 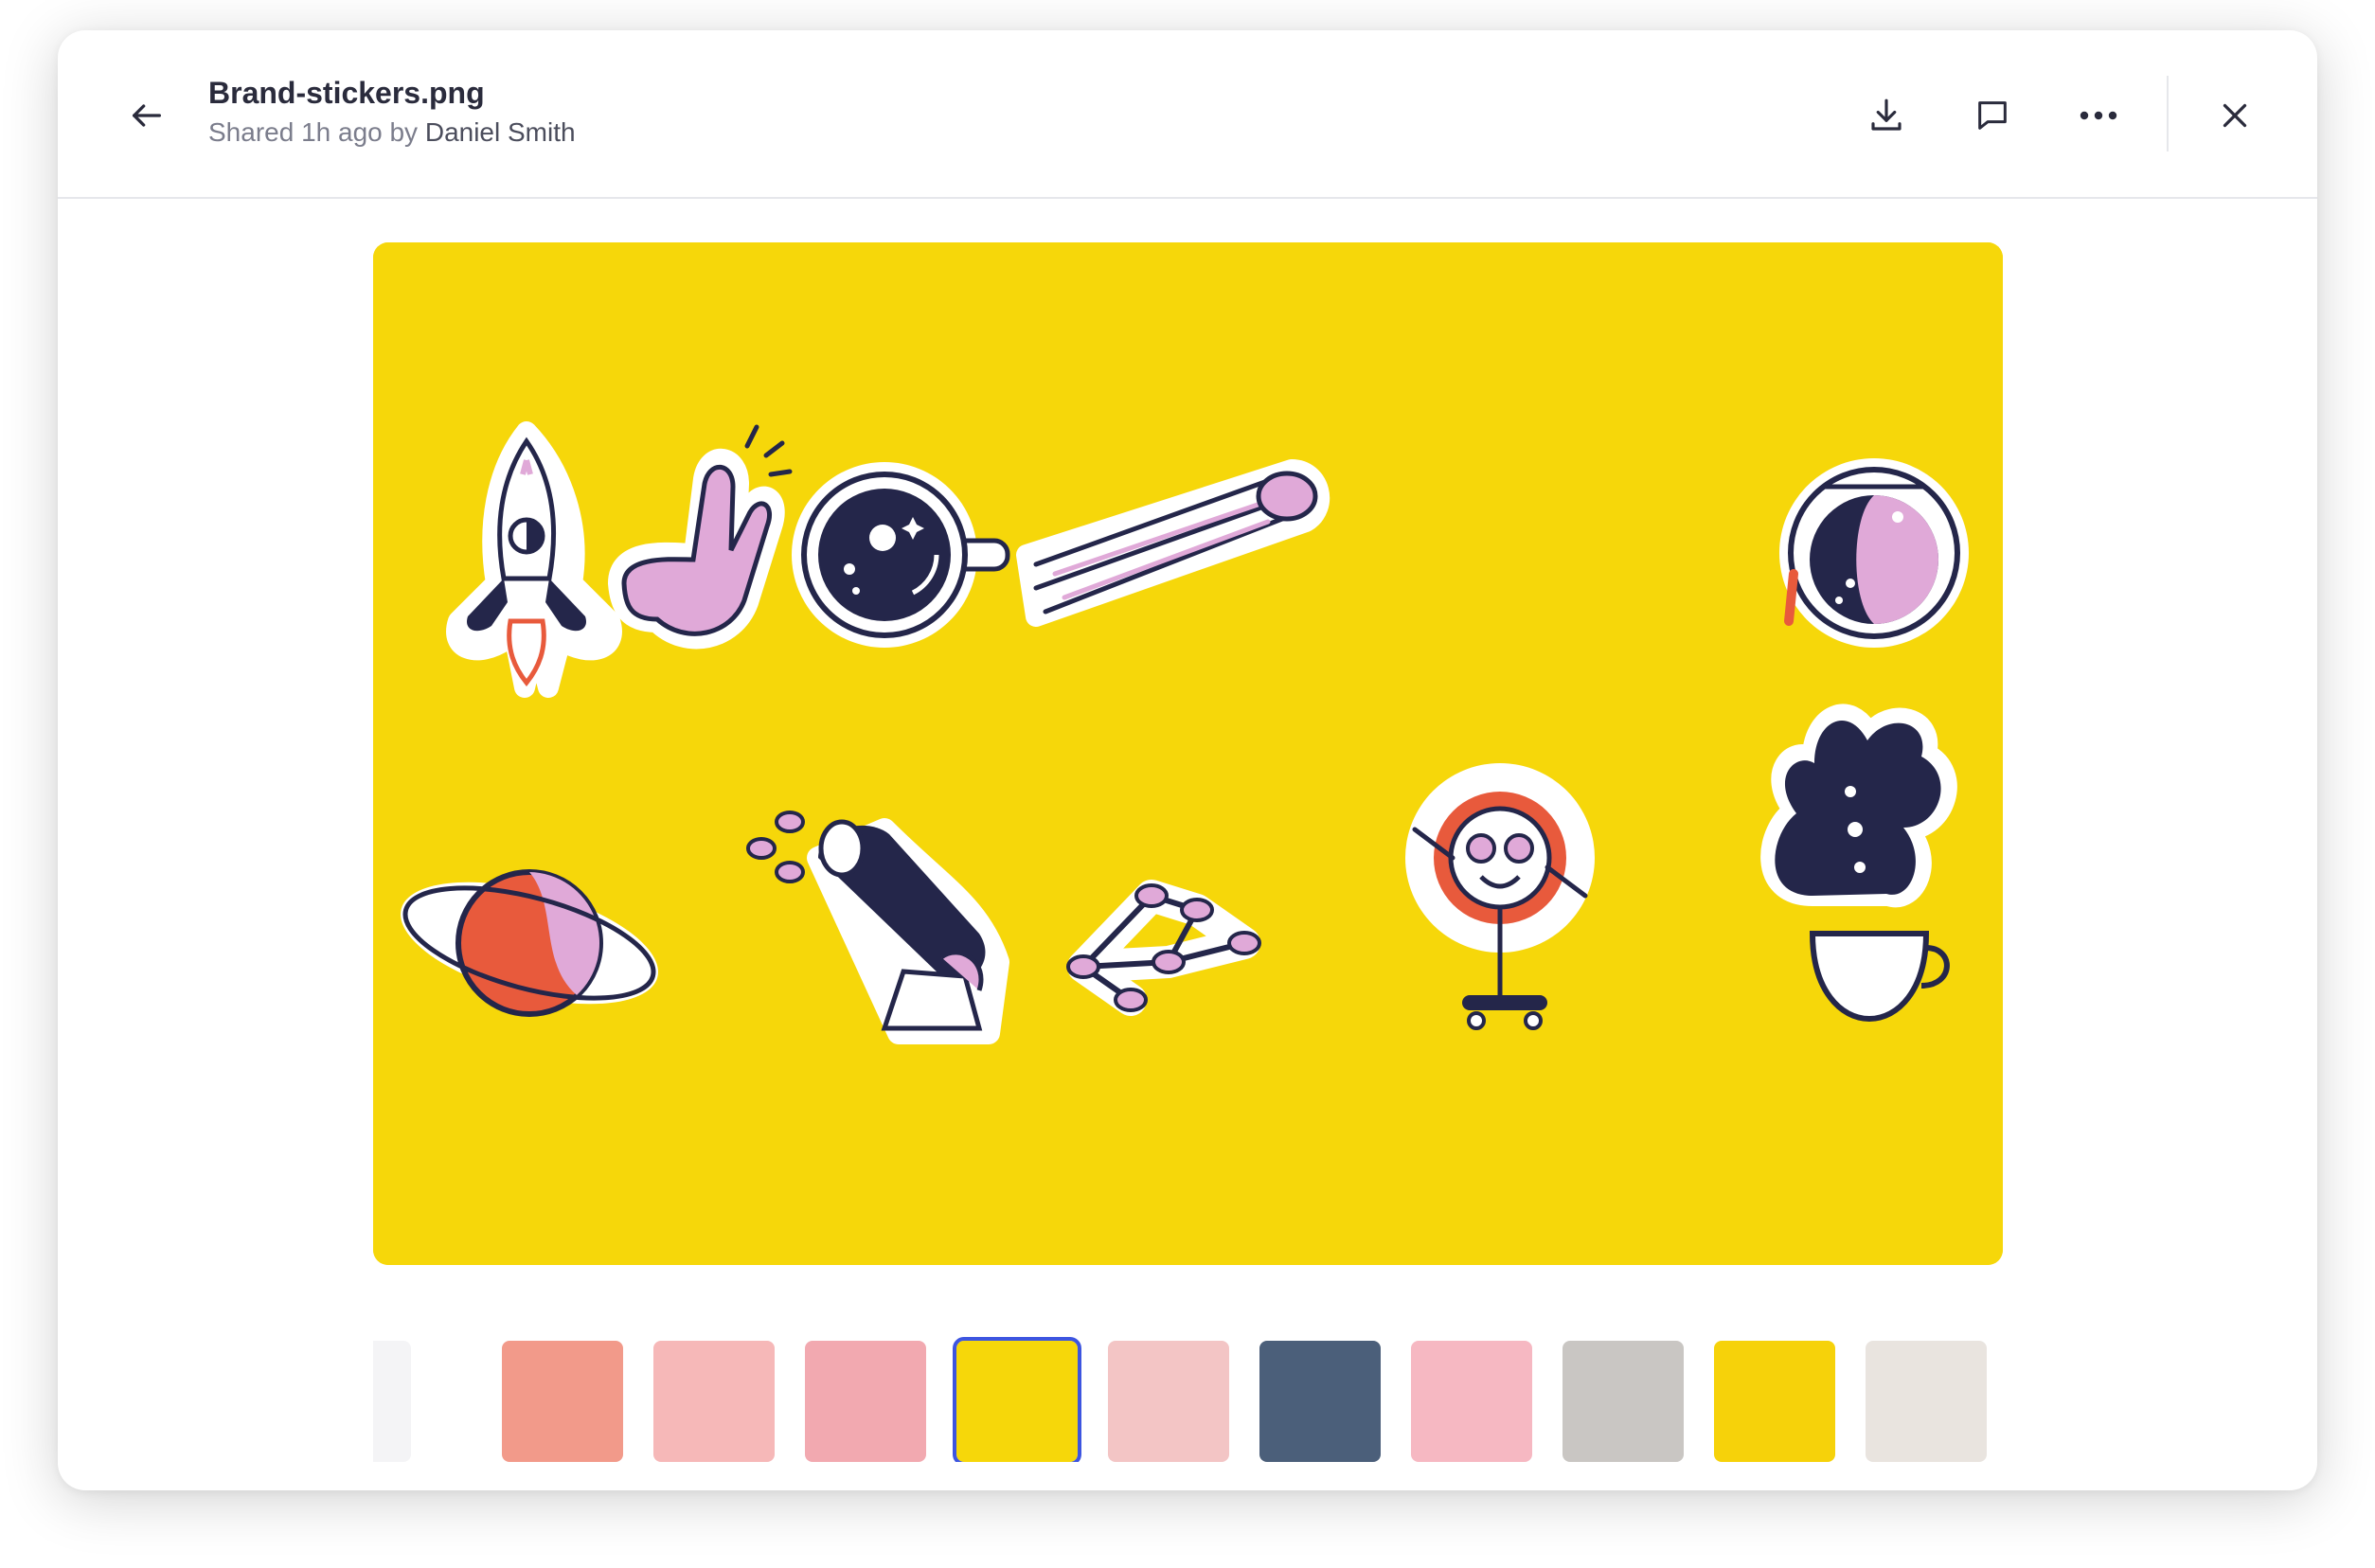 I want to click on thumbnail-strip, so click(x=1188, y=1386).